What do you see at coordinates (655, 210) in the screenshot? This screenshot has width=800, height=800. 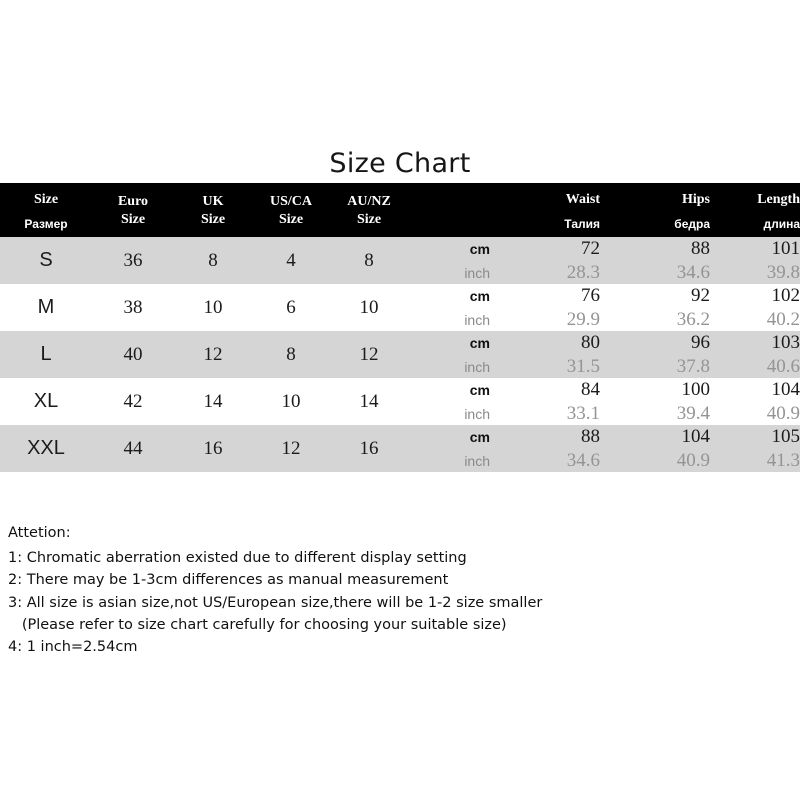 I see `header-hips: Hips бедра` at bounding box center [655, 210].